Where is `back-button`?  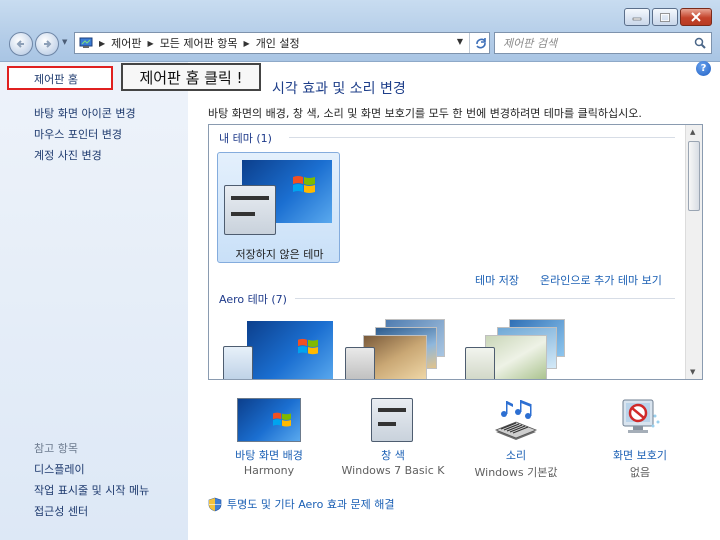 back-button is located at coordinates (21, 44).